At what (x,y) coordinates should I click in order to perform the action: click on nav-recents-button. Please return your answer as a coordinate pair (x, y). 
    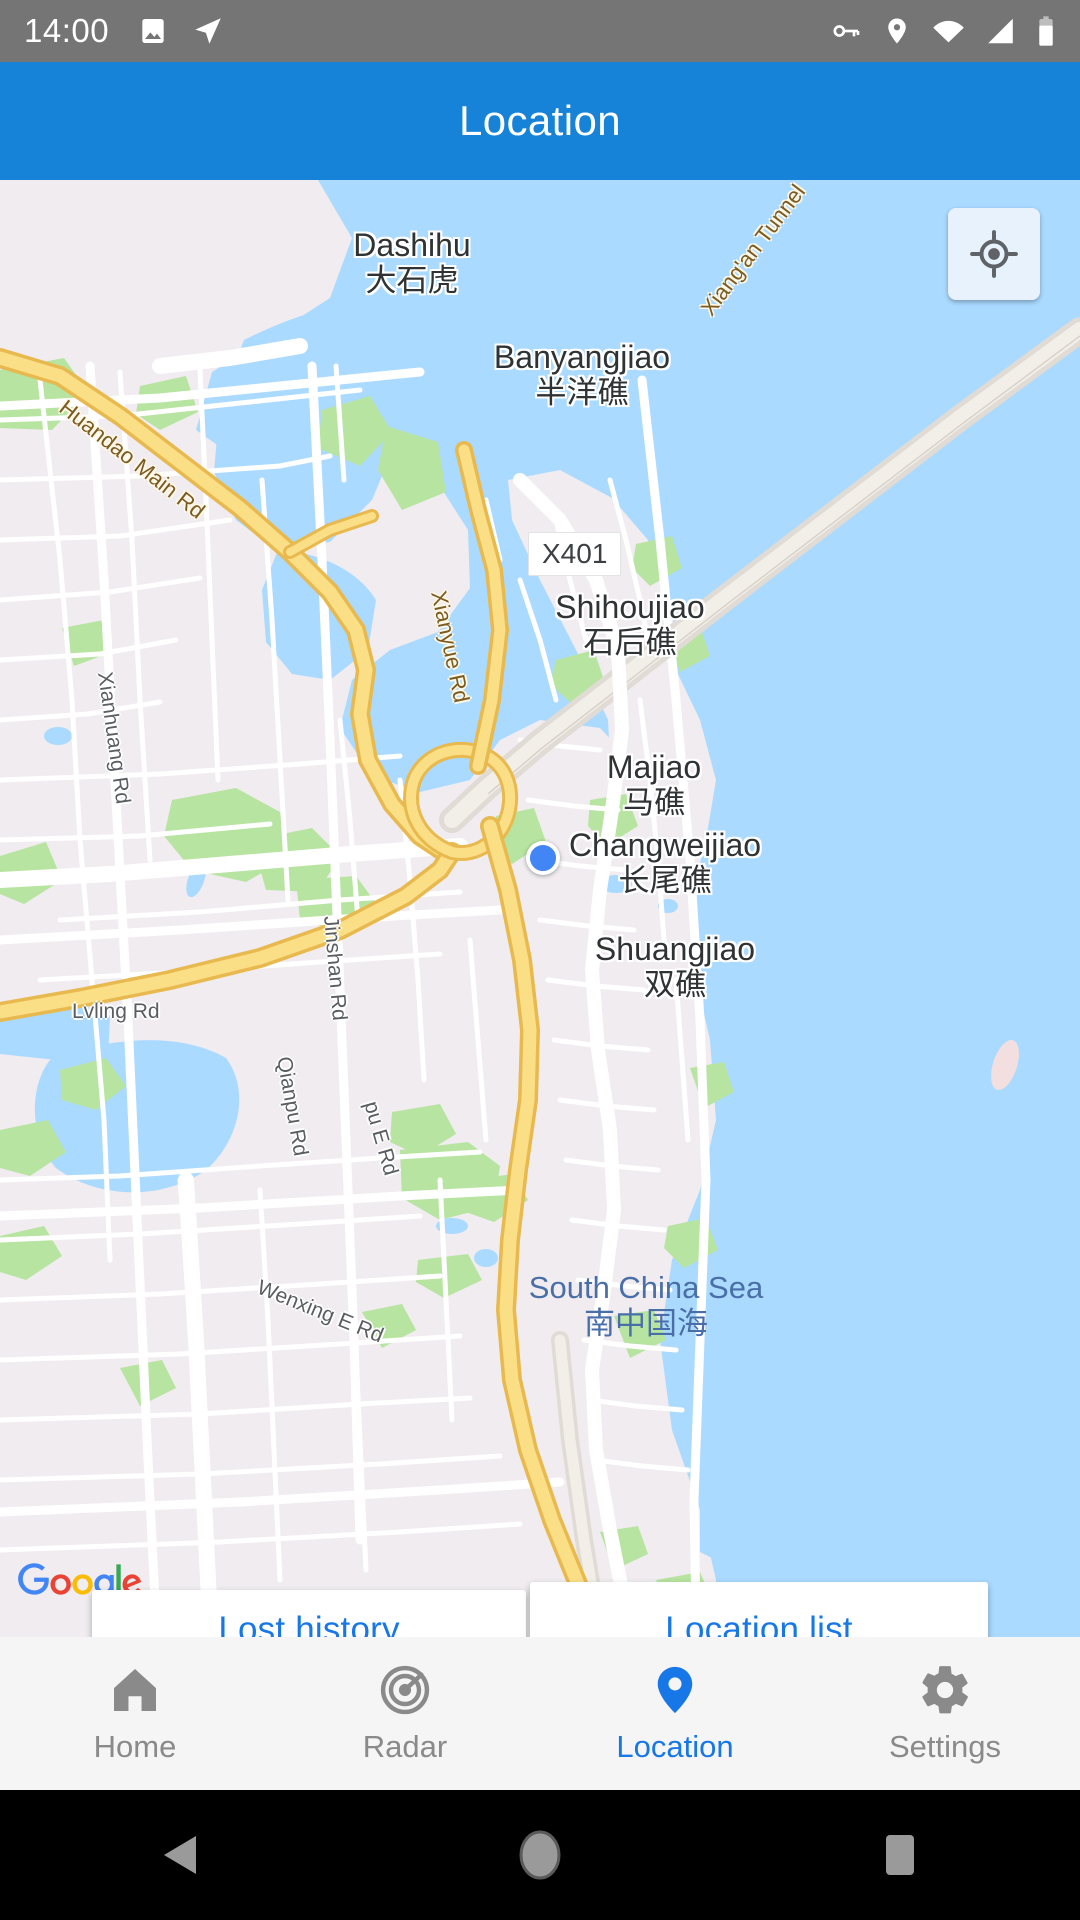
    Looking at the image, I should click on (900, 1855).